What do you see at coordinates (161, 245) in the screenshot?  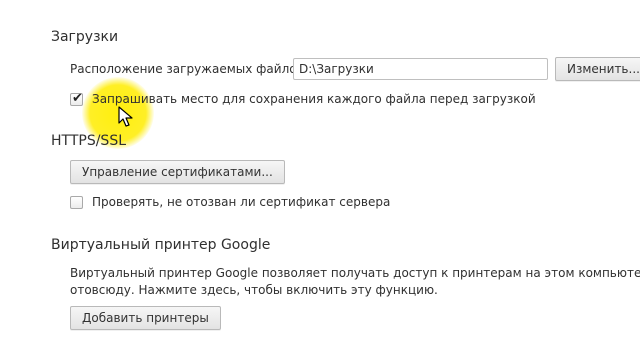 I see `cloud-print-section-title: Виртуальный принтер Google` at bounding box center [161, 245].